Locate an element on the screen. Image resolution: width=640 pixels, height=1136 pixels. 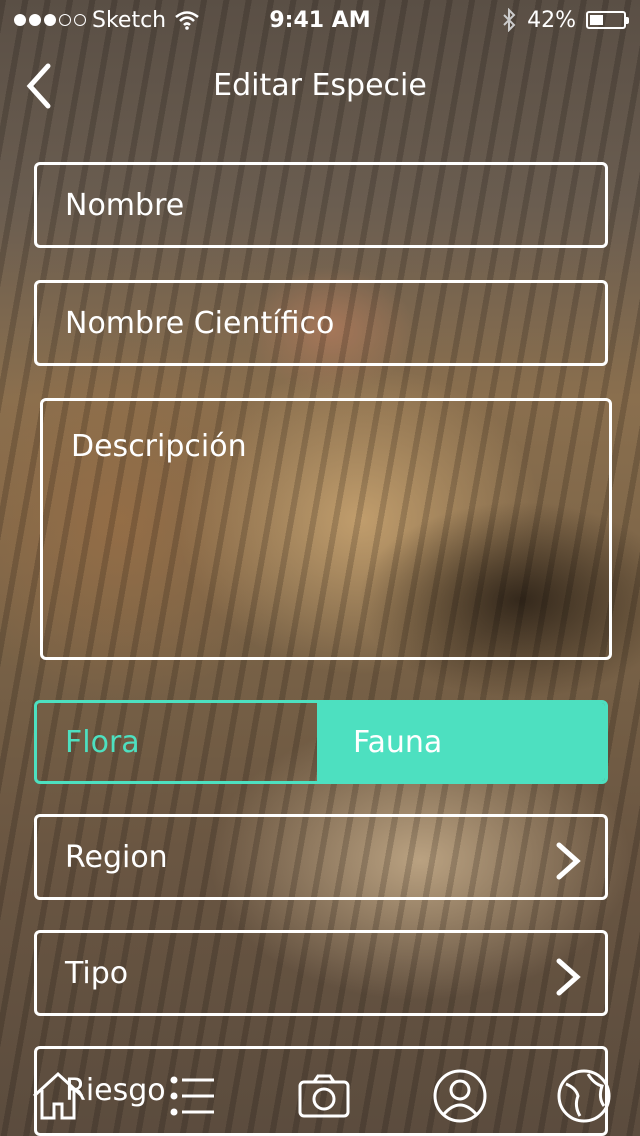
nombre-cientifico-placeholder: Nombre Científico is located at coordinates (200, 323).